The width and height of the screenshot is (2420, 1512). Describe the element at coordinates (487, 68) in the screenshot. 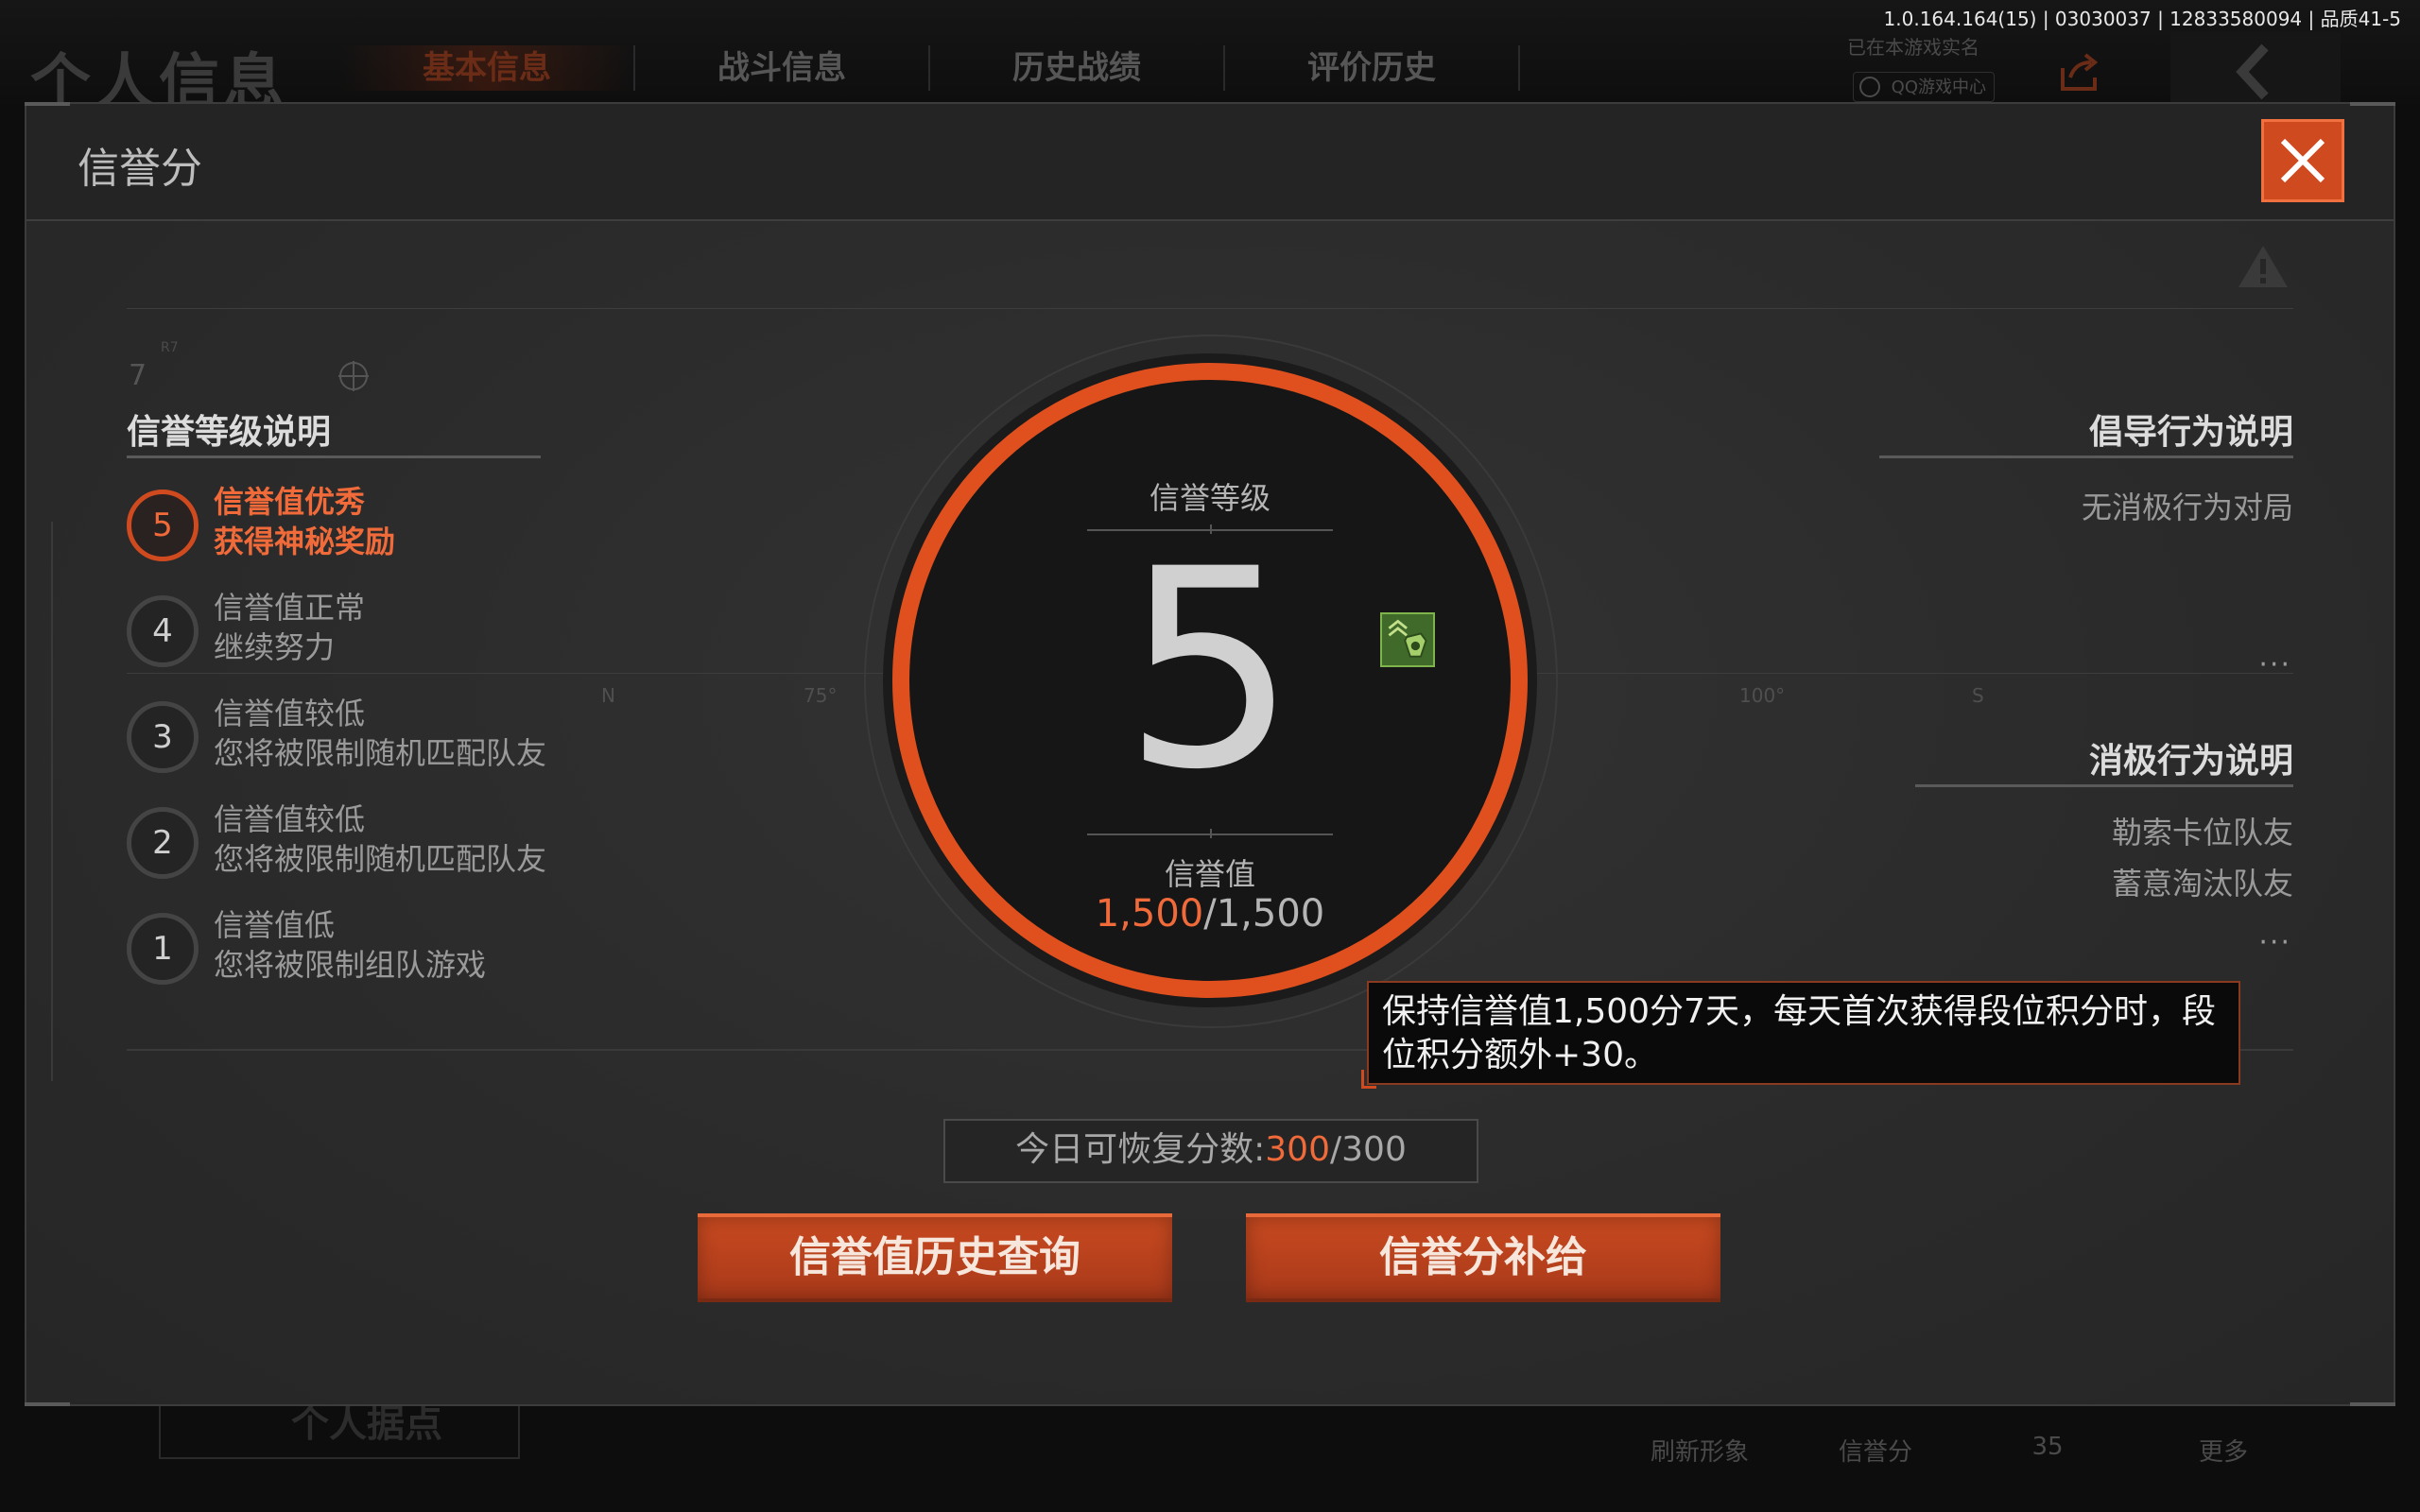

I see `tab-basic-info: 基本信息` at that location.